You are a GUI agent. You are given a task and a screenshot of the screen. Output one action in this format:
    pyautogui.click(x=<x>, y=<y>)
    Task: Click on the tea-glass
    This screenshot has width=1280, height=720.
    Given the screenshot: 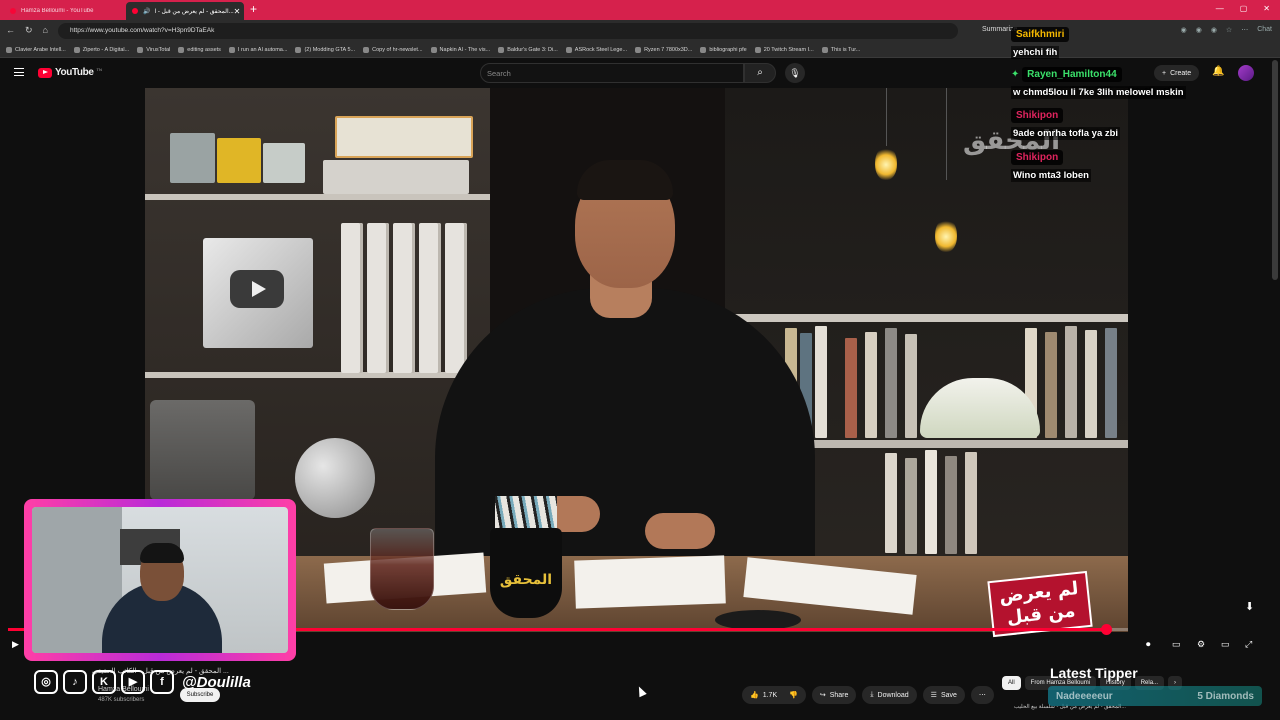 What is the action you would take?
    pyautogui.click(x=402, y=569)
    